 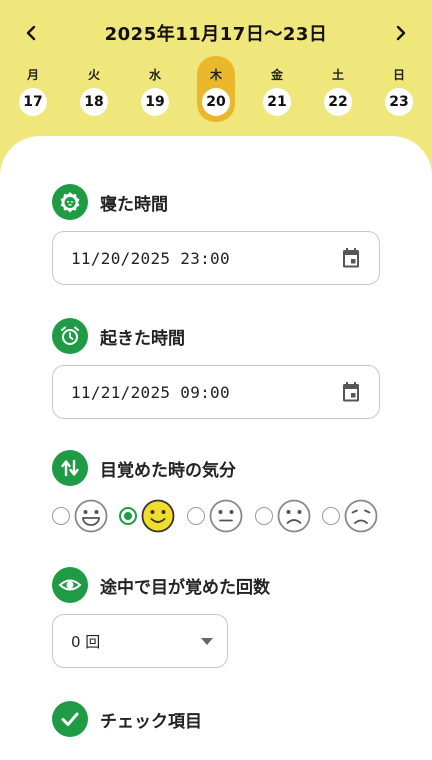 What do you see at coordinates (70, 336) in the screenshot?
I see `alarm-clock-icon` at bounding box center [70, 336].